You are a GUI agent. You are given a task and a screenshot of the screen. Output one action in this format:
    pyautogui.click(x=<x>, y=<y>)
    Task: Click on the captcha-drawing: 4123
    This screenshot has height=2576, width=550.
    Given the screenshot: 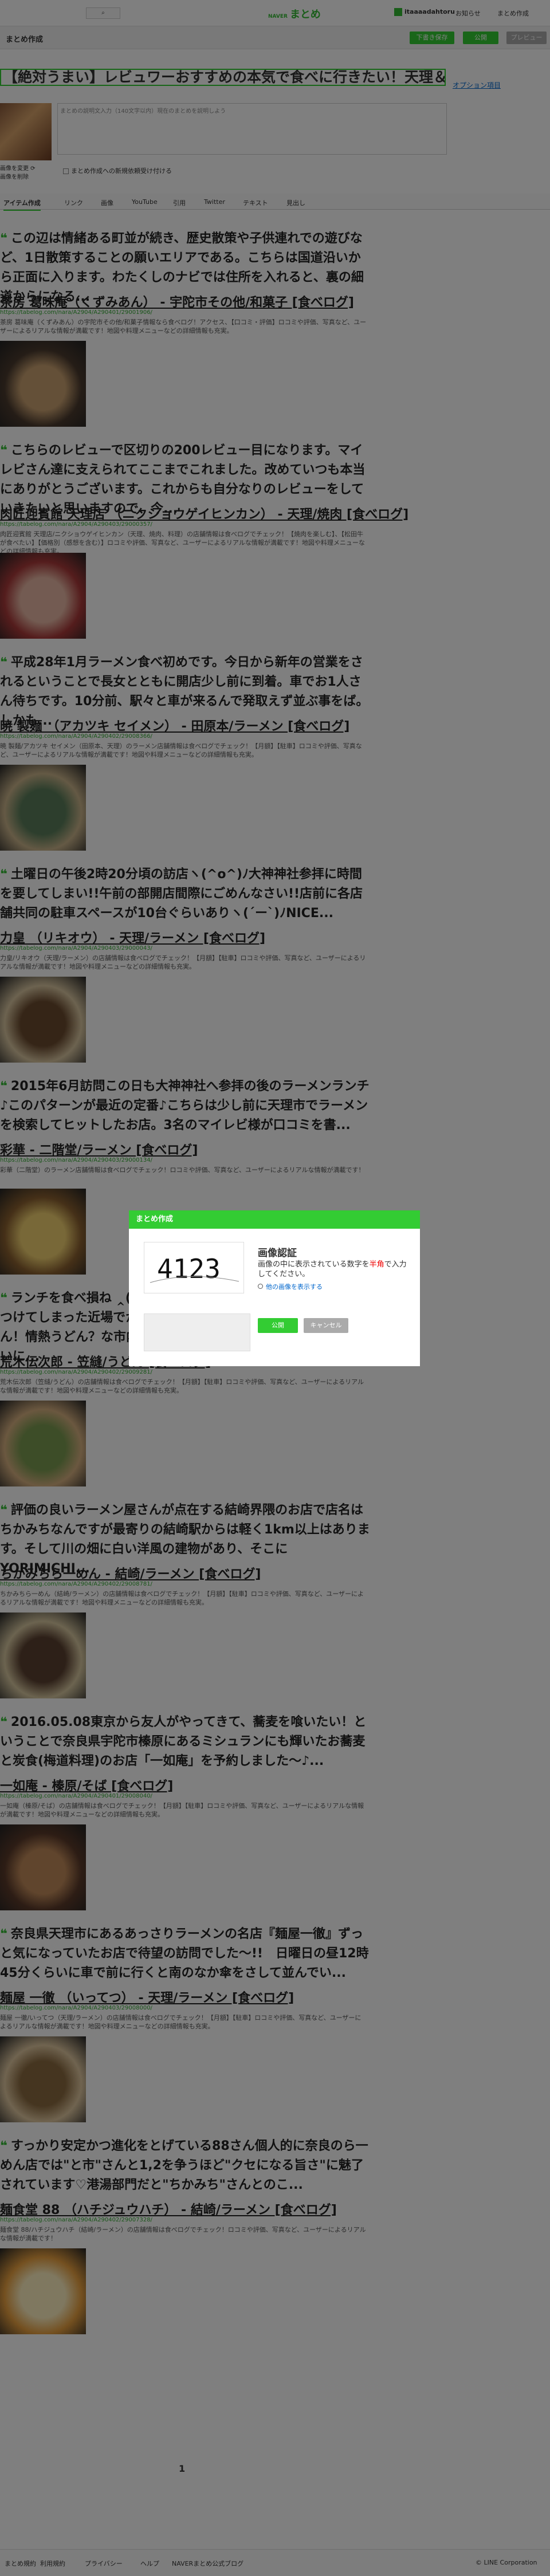 What is the action you would take?
    pyautogui.click(x=194, y=1268)
    